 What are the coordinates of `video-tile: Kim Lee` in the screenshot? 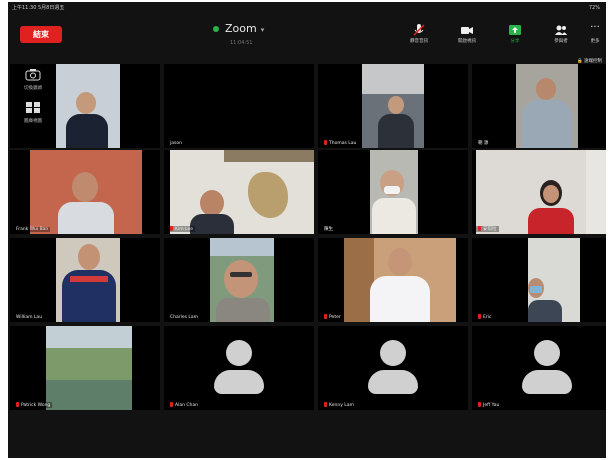 It's located at (239, 192).